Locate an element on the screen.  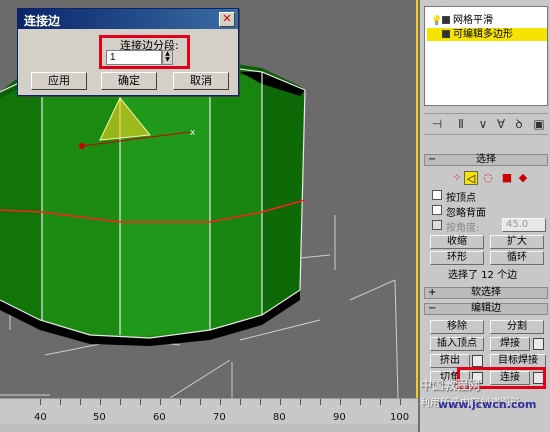
remove-button: 移除 is located at coordinates (457, 327).